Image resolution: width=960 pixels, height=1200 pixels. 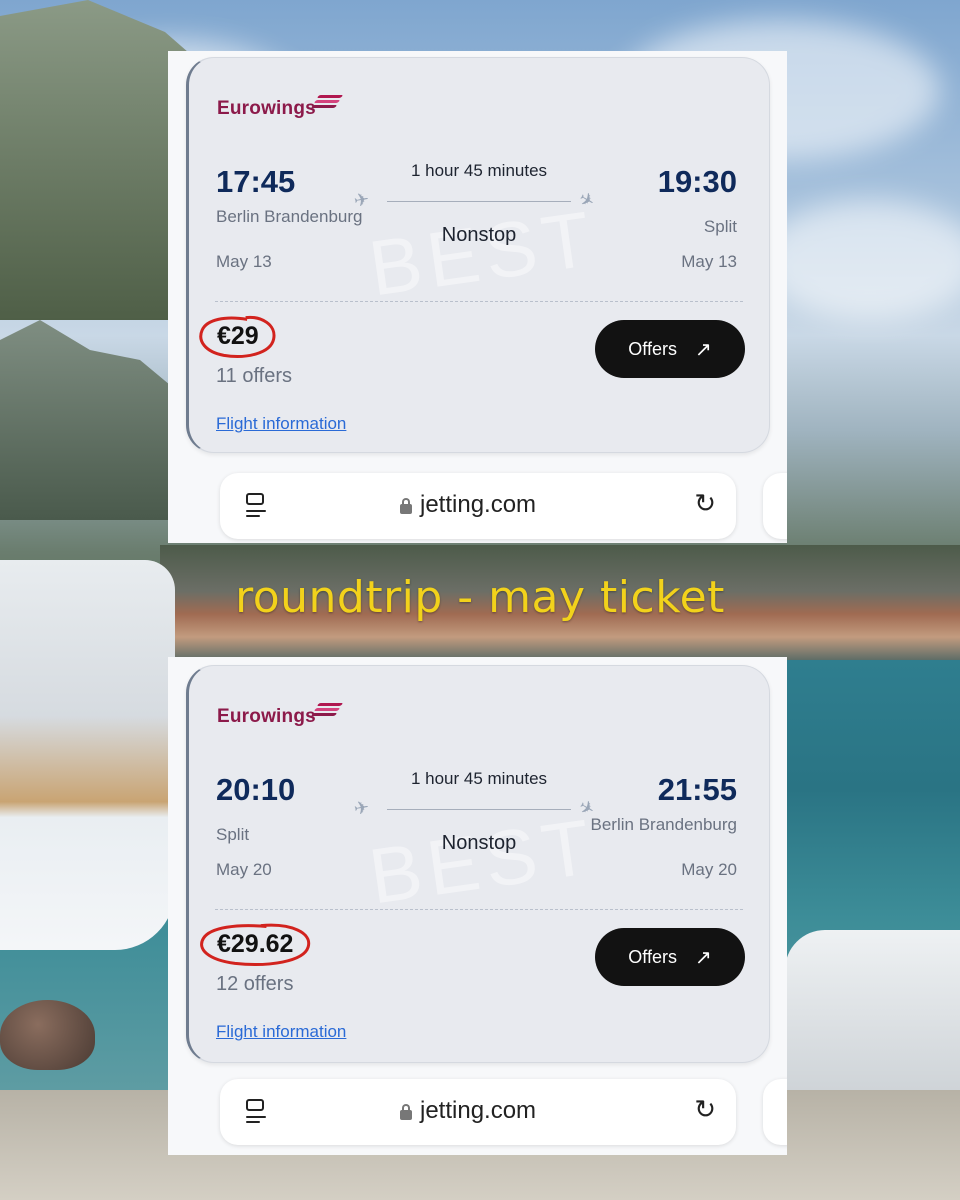 I want to click on boat-right, so click(x=872, y=1010).